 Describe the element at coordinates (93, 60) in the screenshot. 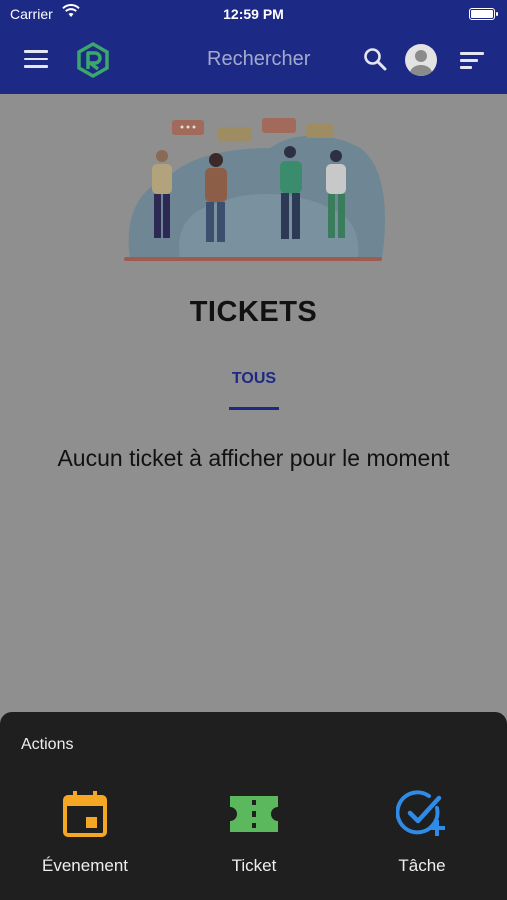

I see `app-logo-icon` at that location.